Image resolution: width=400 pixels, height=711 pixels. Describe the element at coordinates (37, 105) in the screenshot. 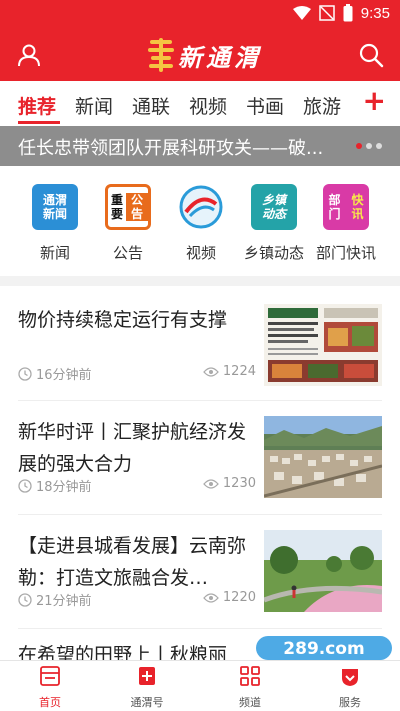

I see `tab-recommend: 推荐` at that location.